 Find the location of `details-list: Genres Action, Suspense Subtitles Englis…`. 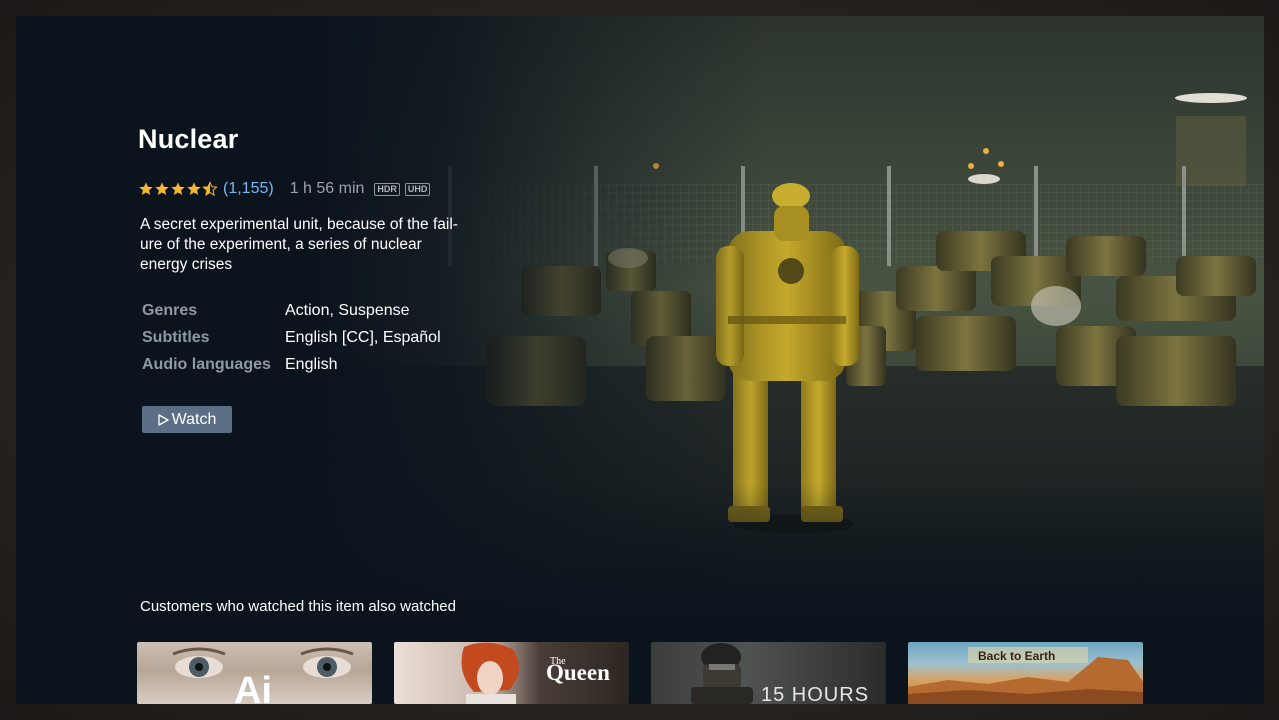

details-list: Genres Action, Suspense Subtitles Englis… is located at coordinates (291, 337).